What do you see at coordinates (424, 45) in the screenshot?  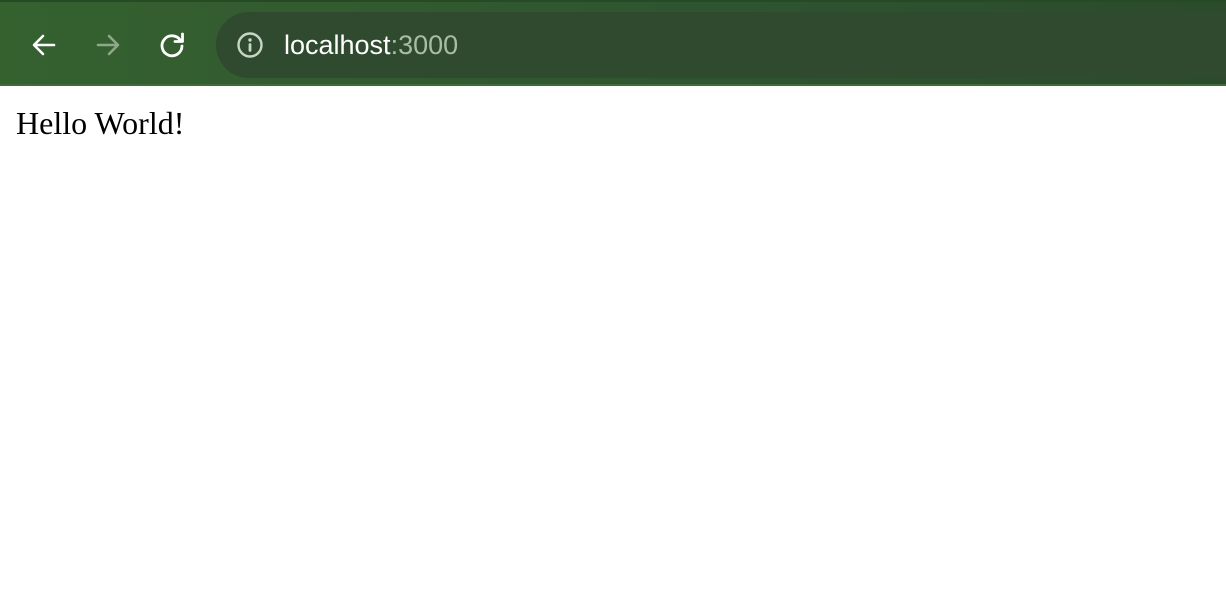 I see `url-port: :3000` at bounding box center [424, 45].